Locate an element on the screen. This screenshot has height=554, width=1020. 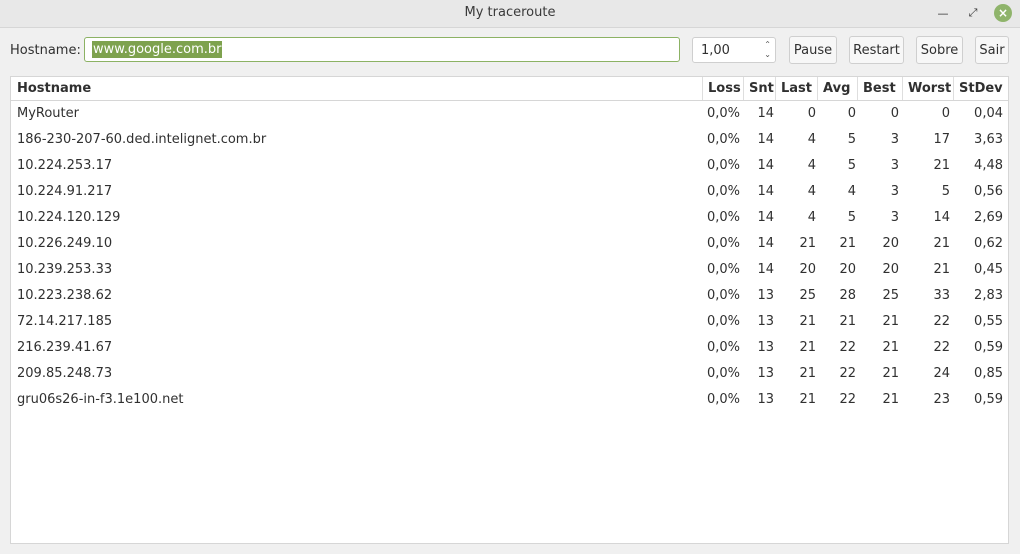
cell-host: 10.223.238.62 is located at coordinates (65, 295).